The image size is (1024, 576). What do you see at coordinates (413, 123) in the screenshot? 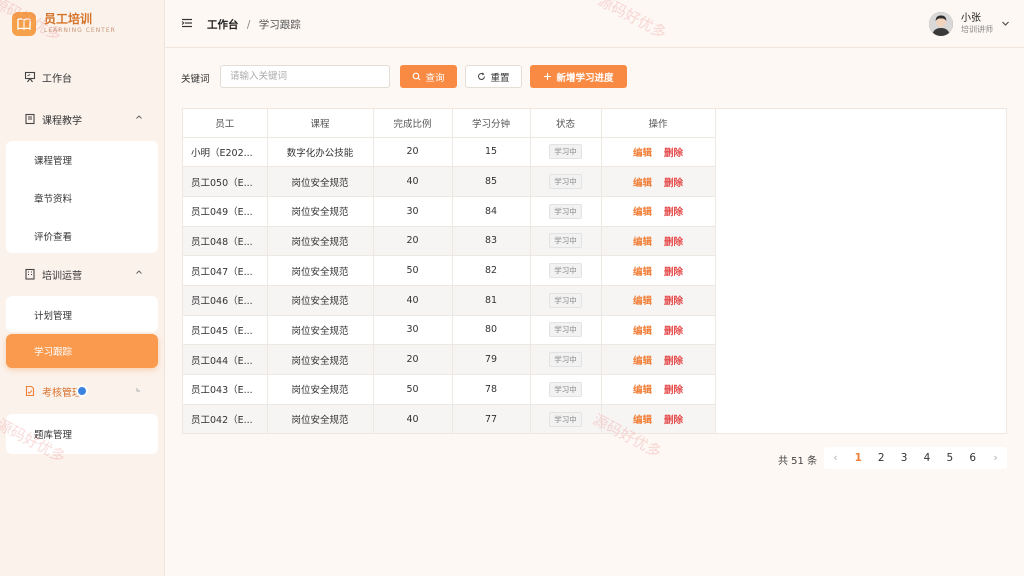
I see `column-header-ratio: 完成比例` at bounding box center [413, 123].